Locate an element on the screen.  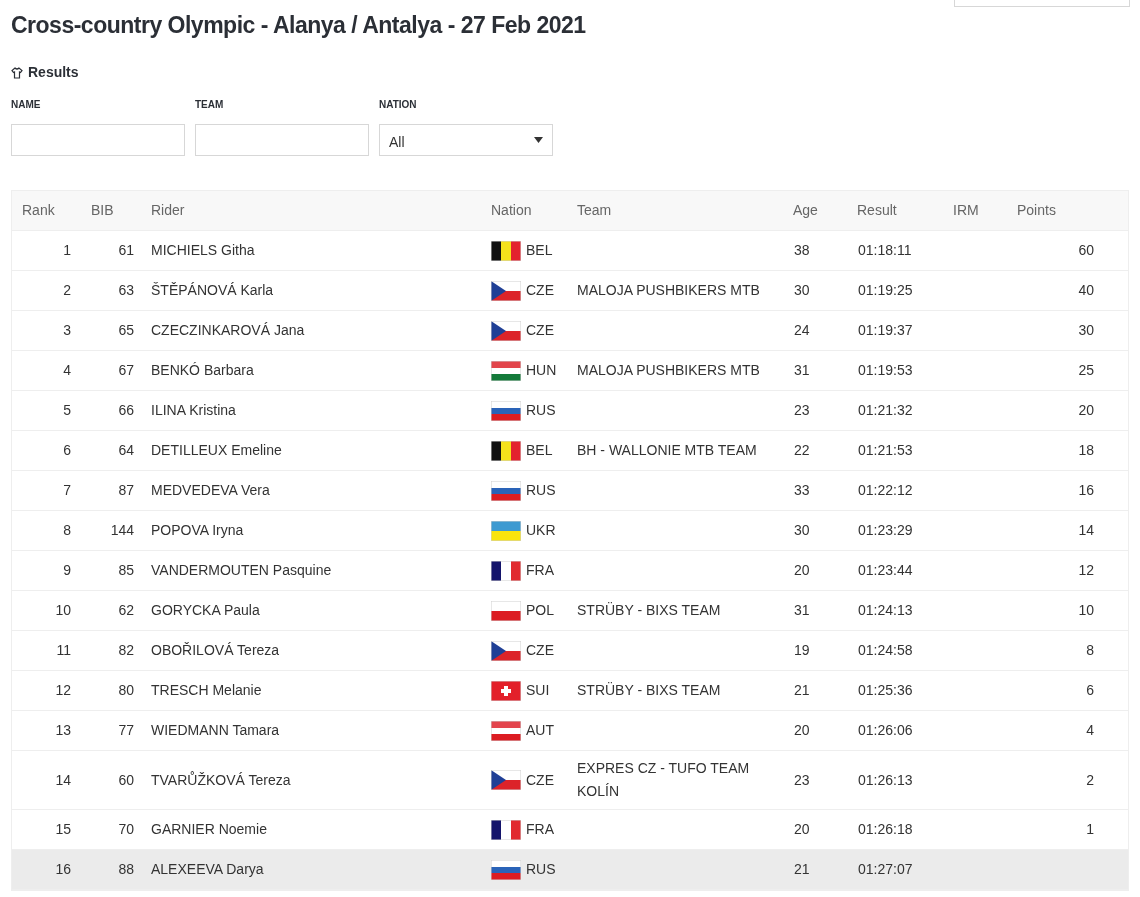
points-cell: 30 is located at coordinates (1086, 330).